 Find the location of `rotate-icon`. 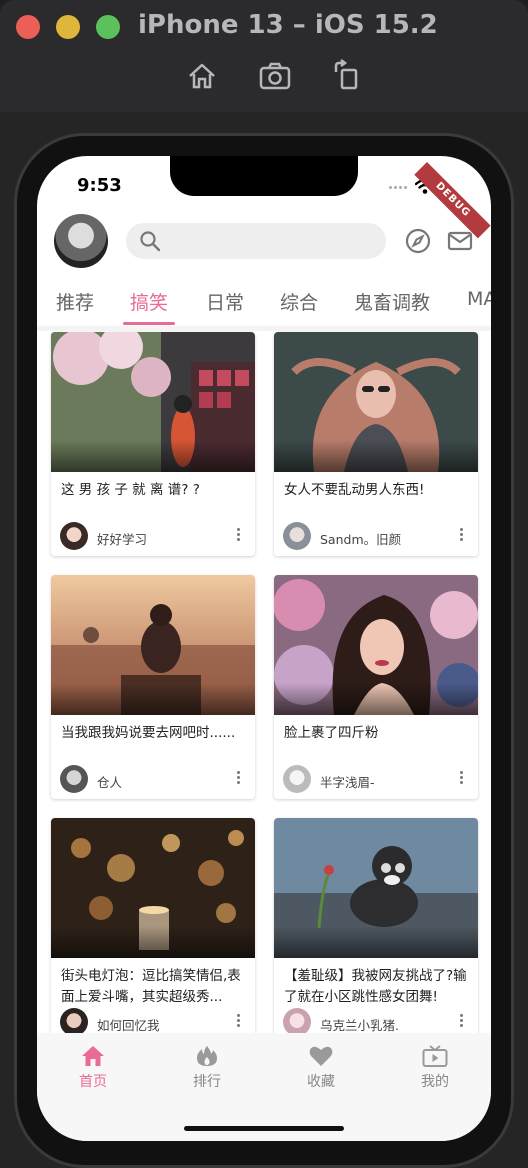

rotate-icon is located at coordinates (346, 76).